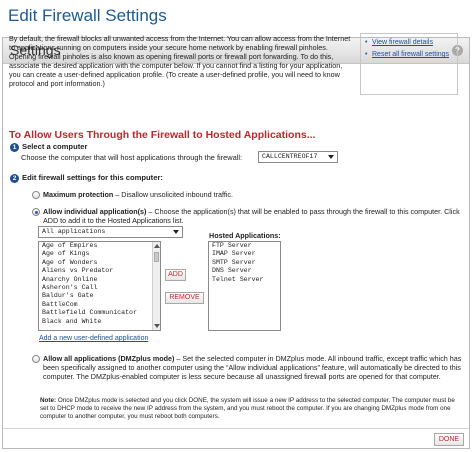  What do you see at coordinates (48, 400) in the screenshot?
I see `note-label: Note:` at bounding box center [48, 400].